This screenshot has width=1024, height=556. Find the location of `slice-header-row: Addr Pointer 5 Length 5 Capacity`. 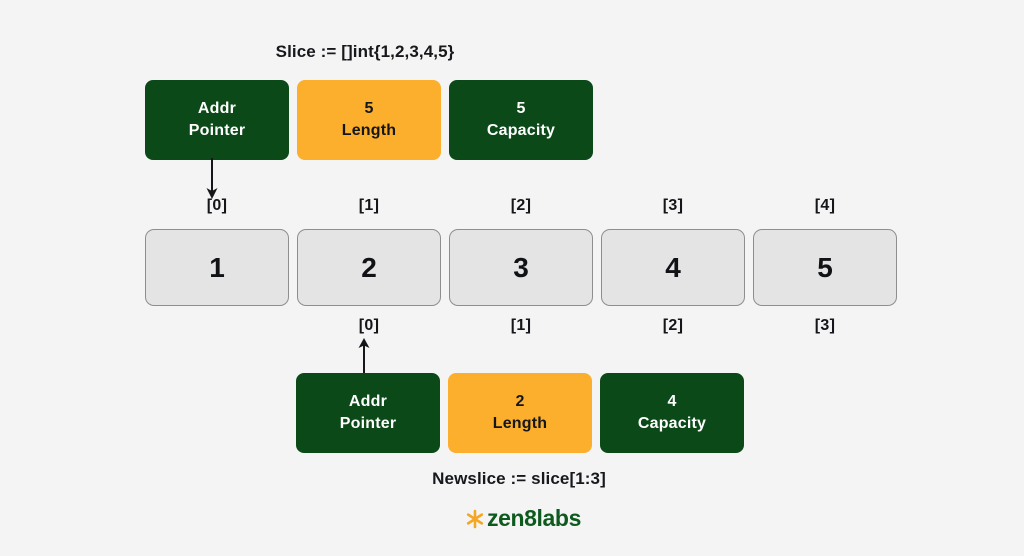

slice-header-row: Addr Pointer 5 Length 5 Capacity is located at coordinates (369, 120).